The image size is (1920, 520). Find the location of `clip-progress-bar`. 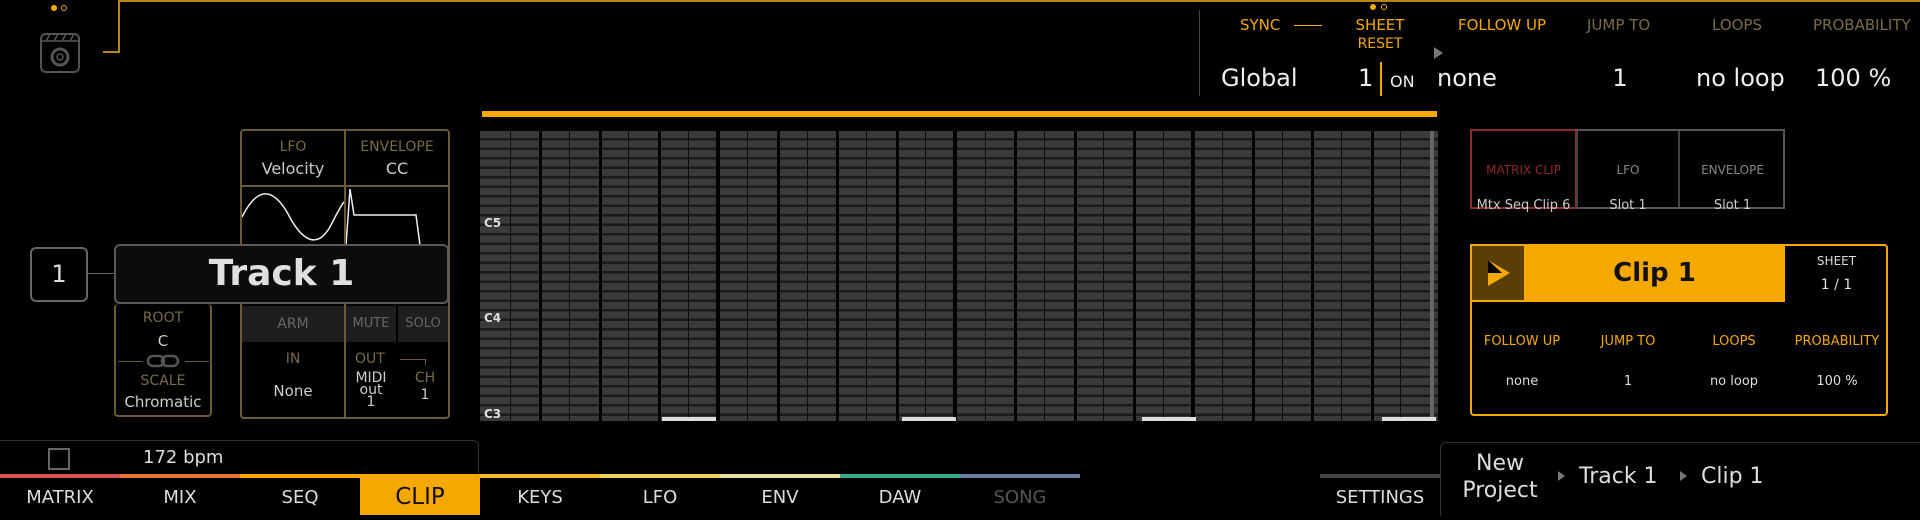

clip-progress-bar is located at coordinates (959, 114).